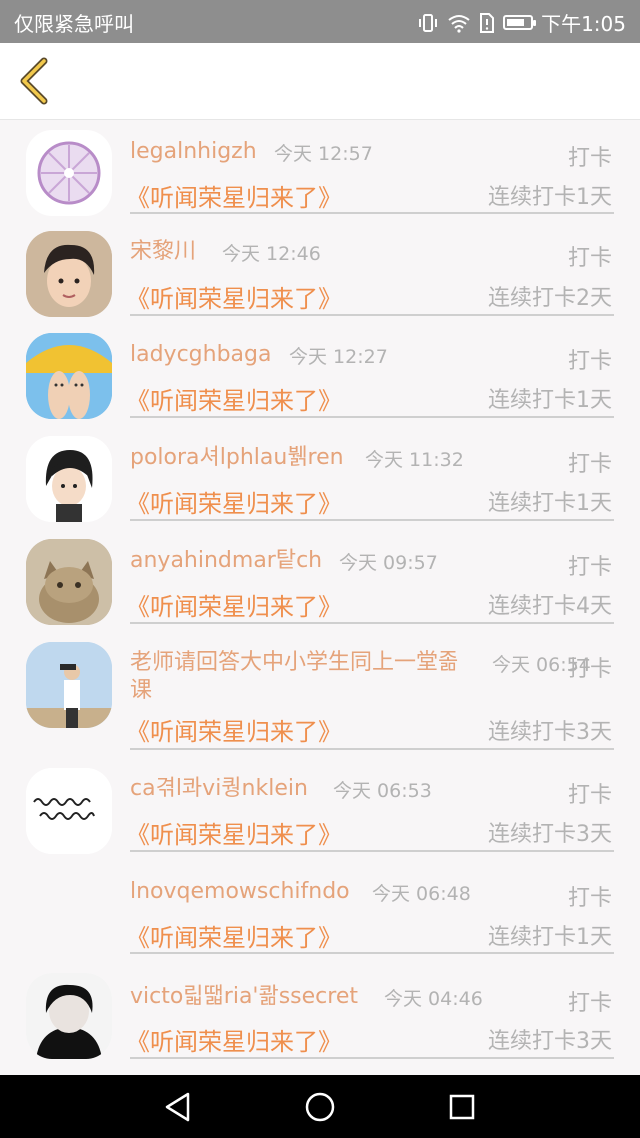 The width and height of the screenshot is (640, 1138). Describe the element at coordinates (433, 999) in the screenshot. I see `checkin-time: 今天 04:46` at that location.